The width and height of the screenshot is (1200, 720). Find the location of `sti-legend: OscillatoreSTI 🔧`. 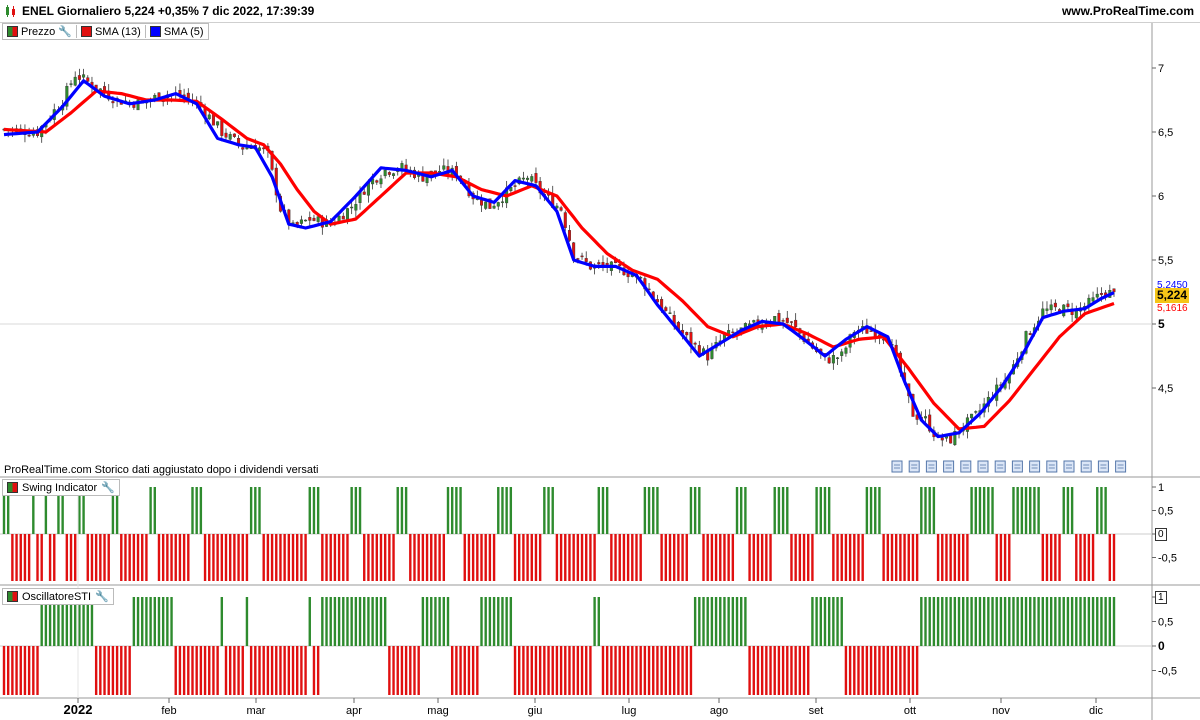

sti-legend: OscillatoreSTI 🔧 is located at coordinates (58, 596).